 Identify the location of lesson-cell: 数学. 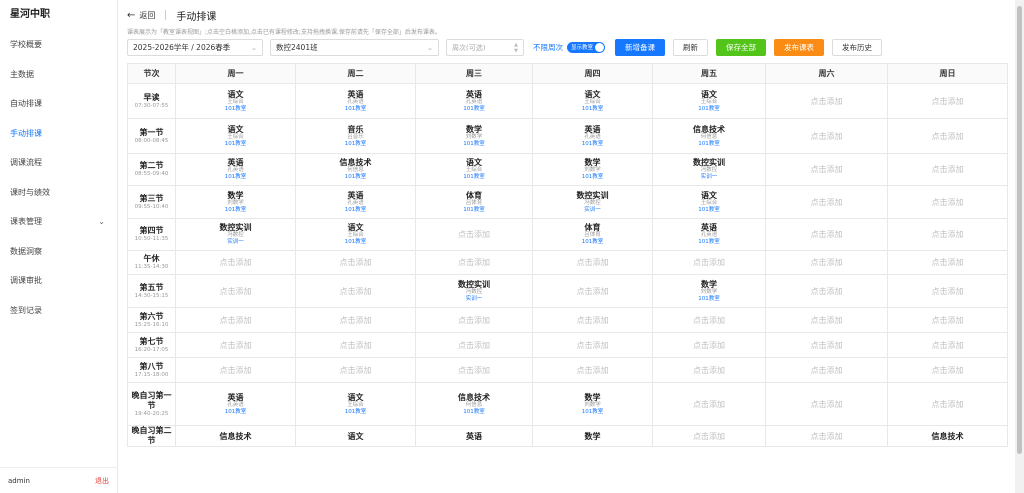
(592, 436).